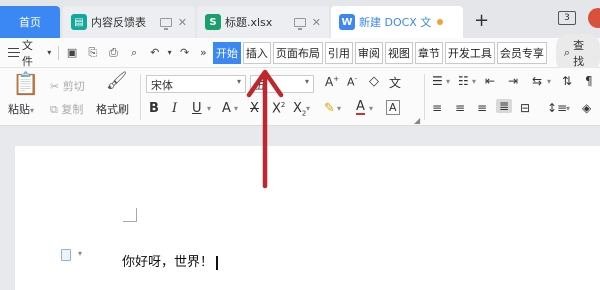 The image size is (600, 290). What do you see at coordinates (338, 52) in the screenshot?
I see `tab-references: 引用` at bounding box center [338, 52].